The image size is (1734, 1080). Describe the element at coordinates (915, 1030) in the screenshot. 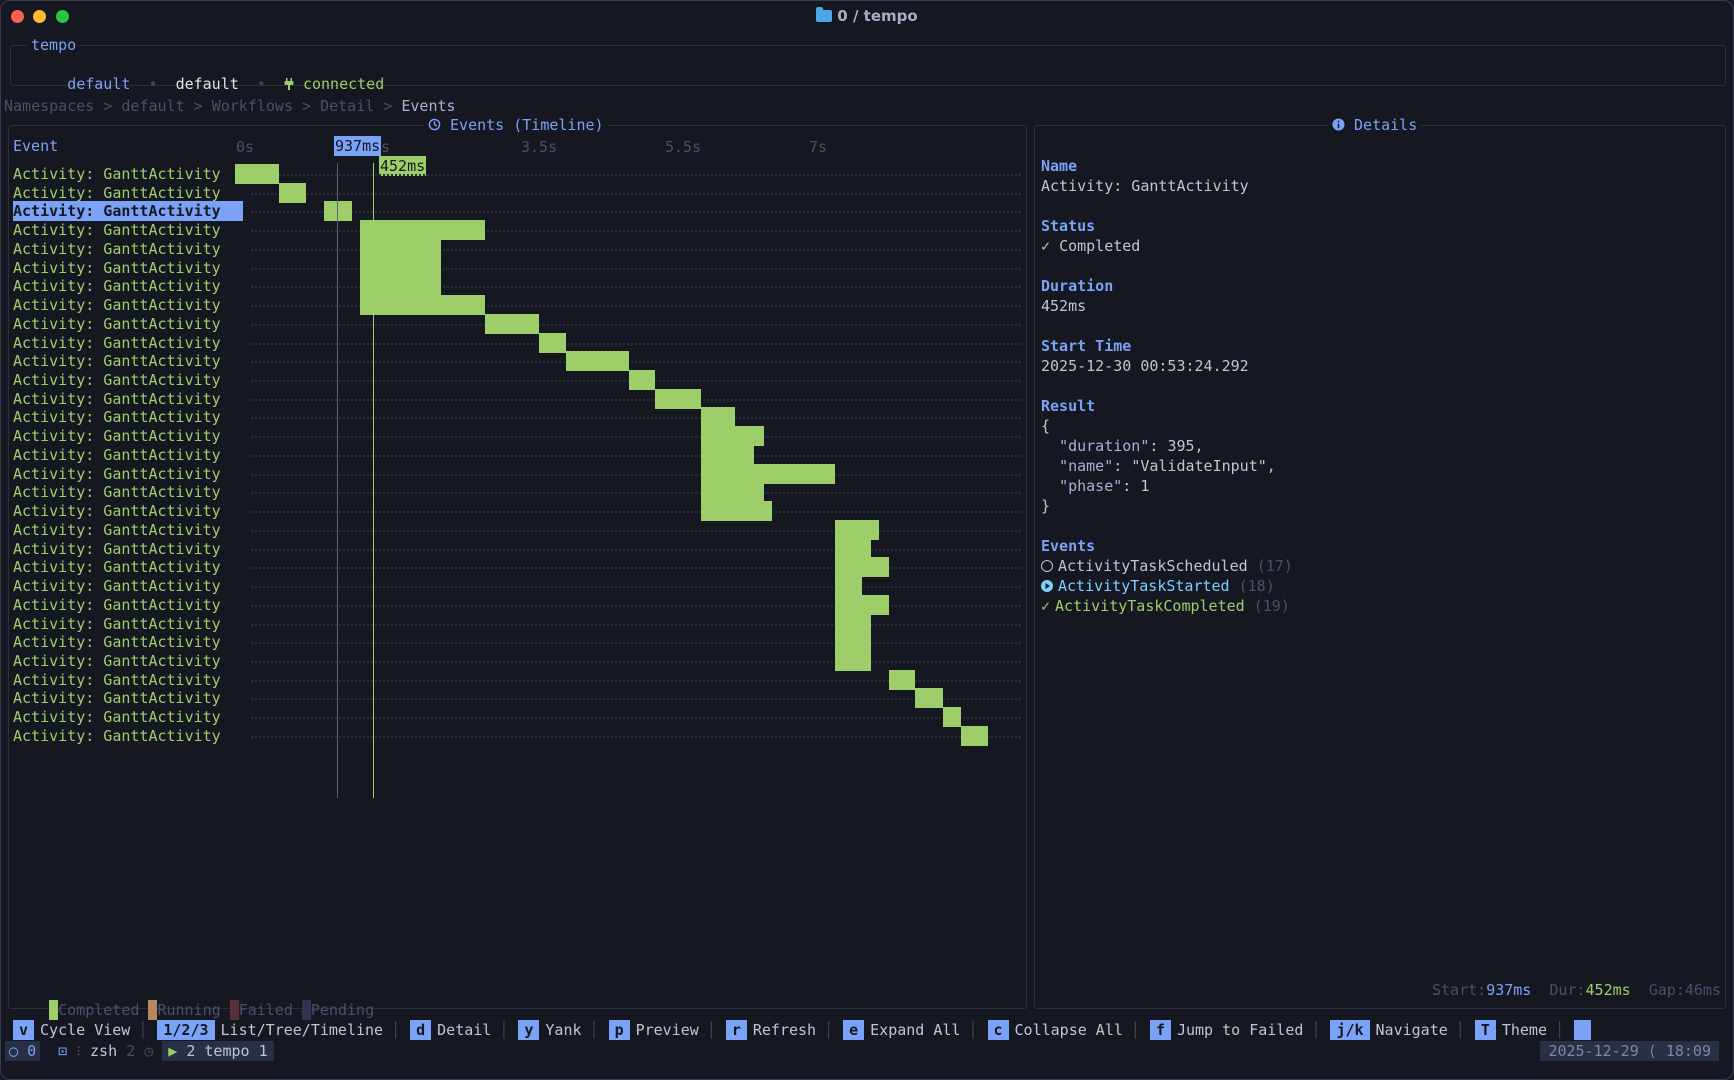

I see `key-action: Expand All` at that location.